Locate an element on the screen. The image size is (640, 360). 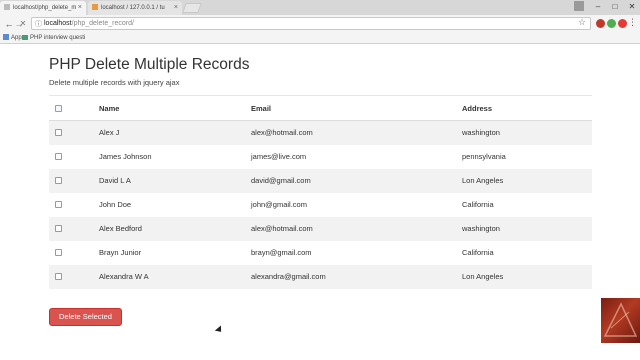
address-host: localhost is located at coordinates (58, 23).